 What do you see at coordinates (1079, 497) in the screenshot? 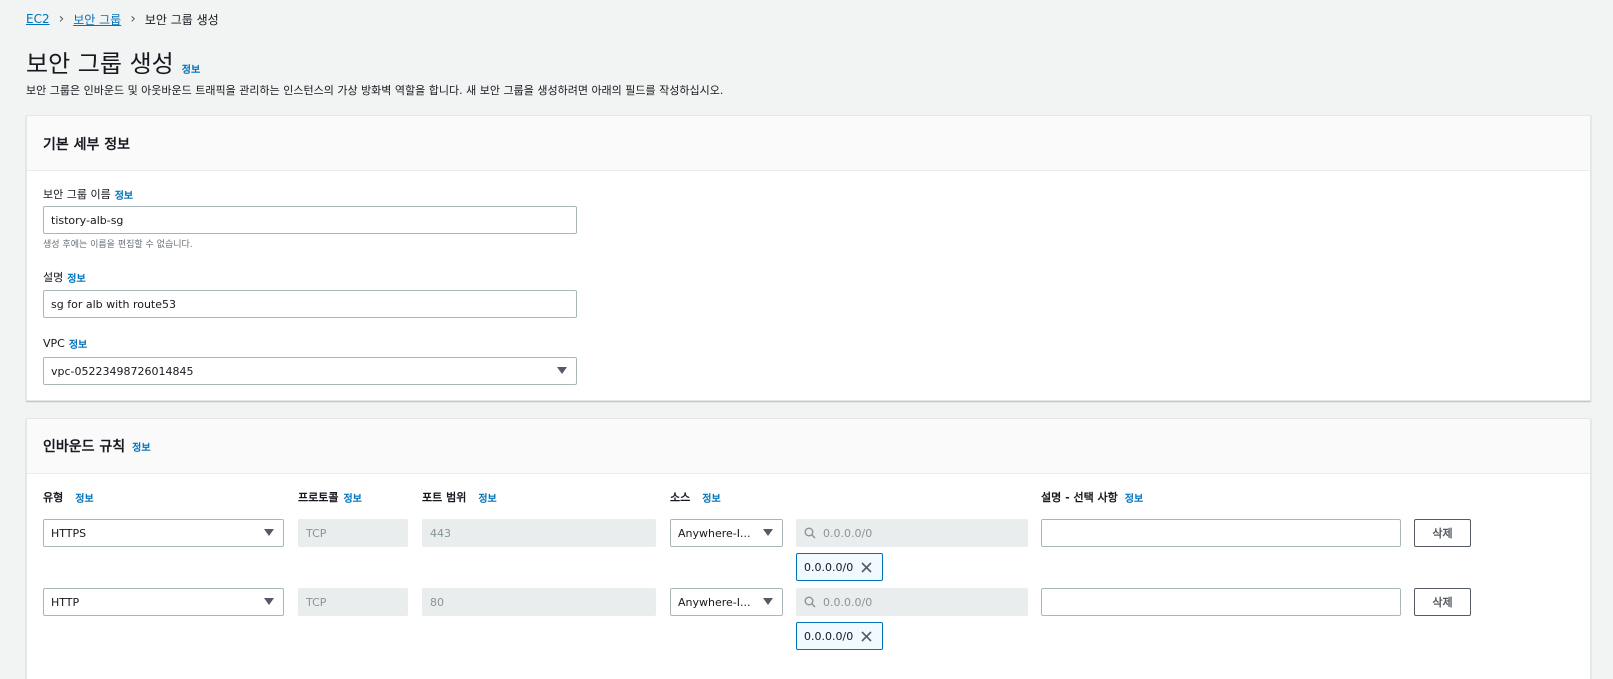
I see `column-description-label: 설명 - 선택 사항` at bounding box center [1079, 497].